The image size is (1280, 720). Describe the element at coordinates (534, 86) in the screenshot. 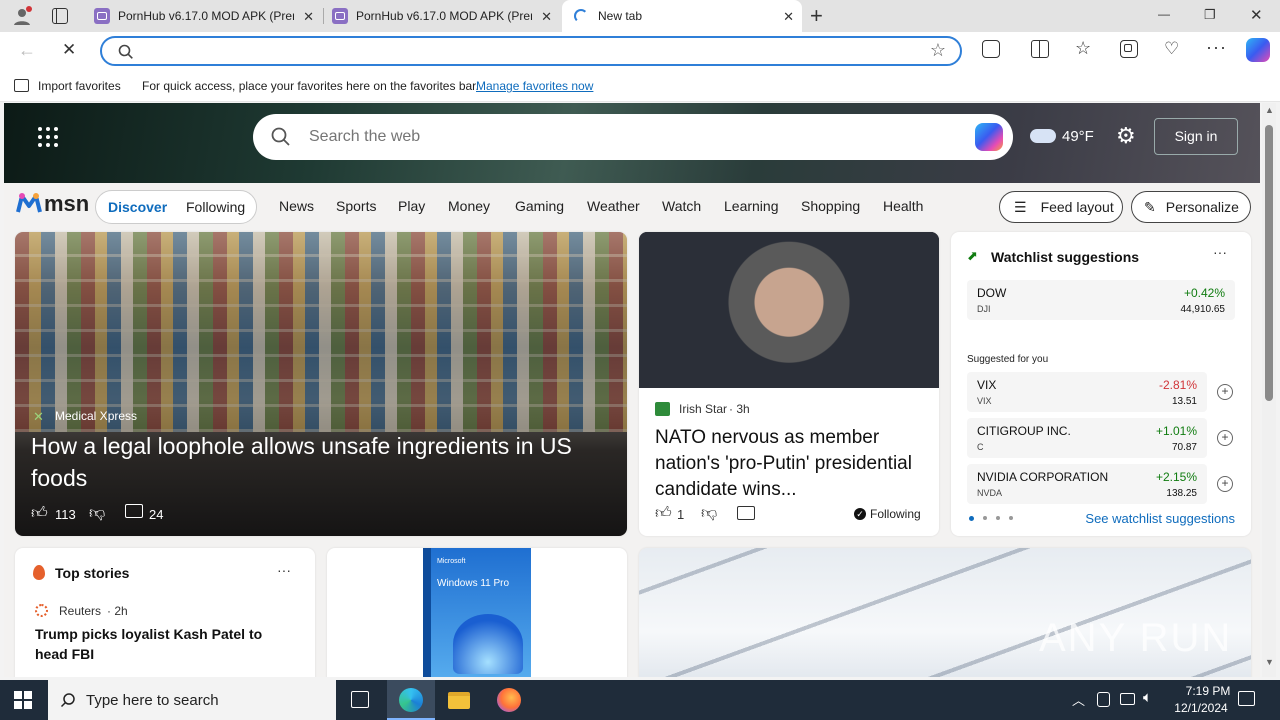

I see `manage-favorites-link: Manage favorites now` at that location.